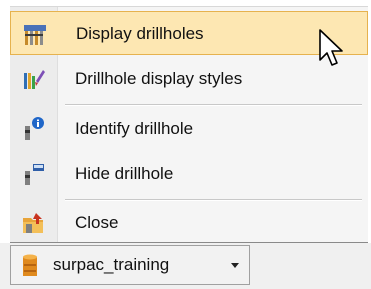  I want to click on dropdown-selected-value: surpac_training, so click(111, 264).